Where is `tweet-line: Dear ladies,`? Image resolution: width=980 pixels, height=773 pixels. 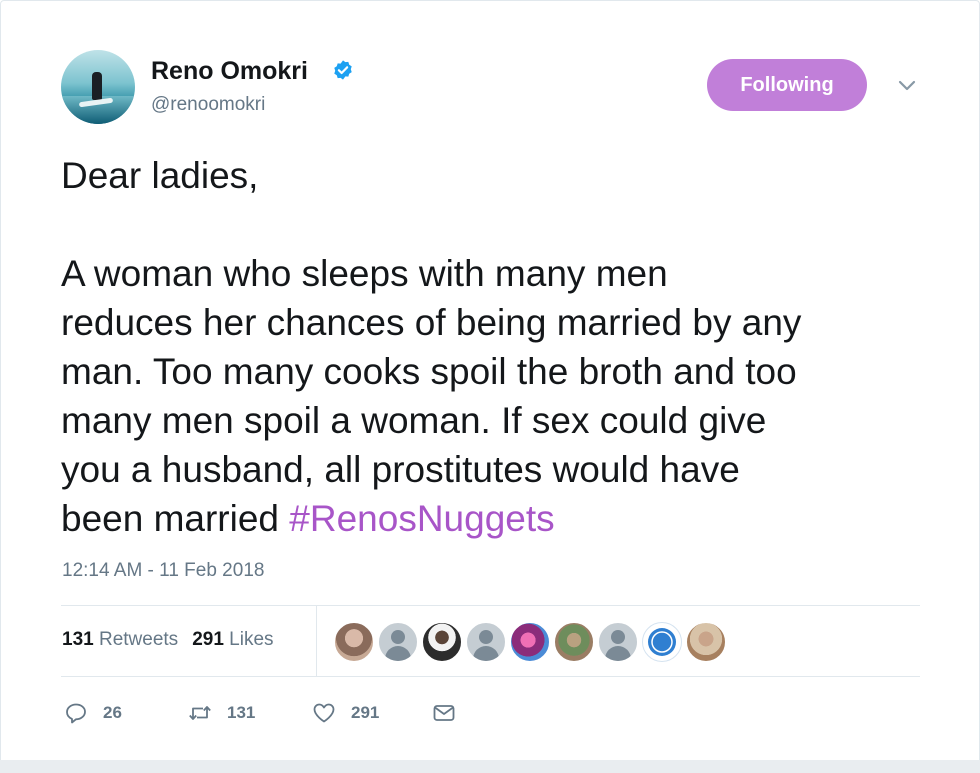
tweet-line: Dear ladies, is located at coordinates (160, 175).